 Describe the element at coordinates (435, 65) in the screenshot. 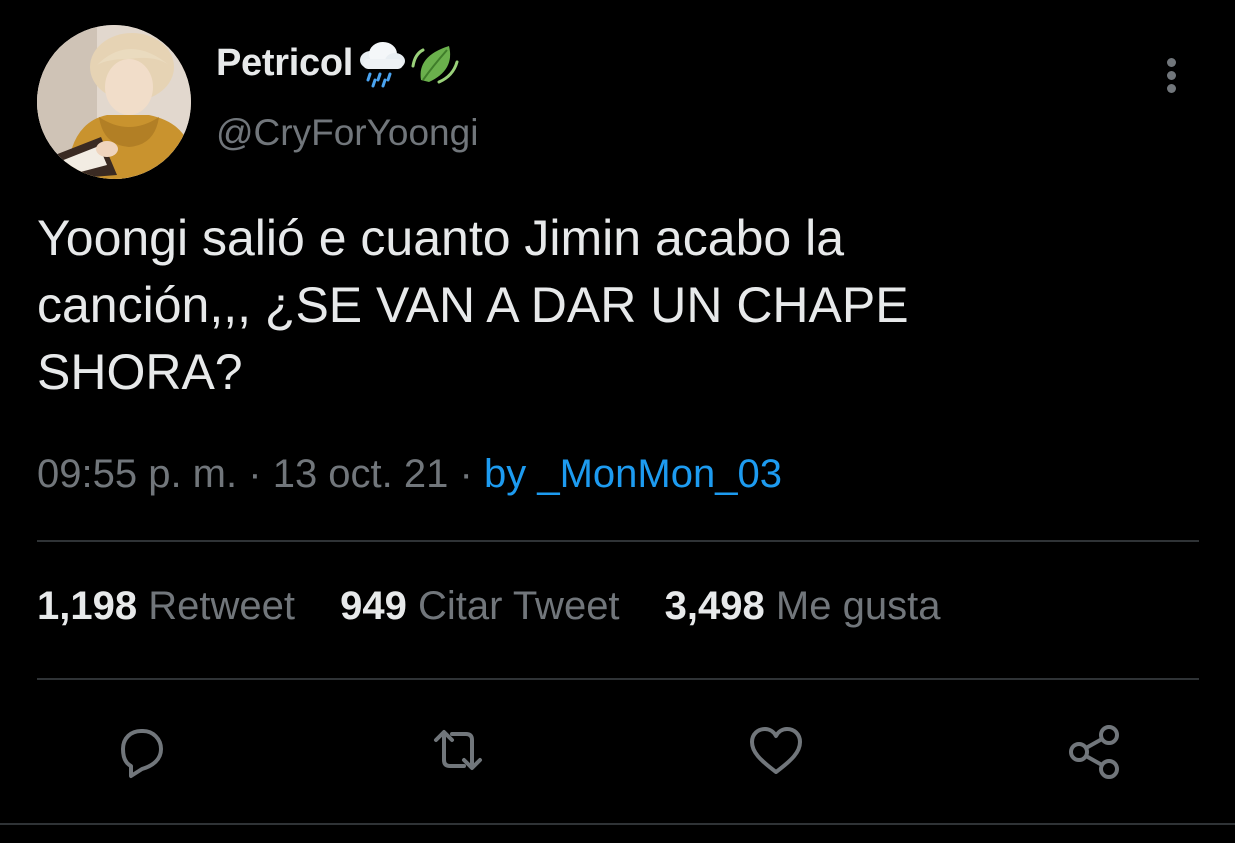

I see `leaf-icon` at that location.